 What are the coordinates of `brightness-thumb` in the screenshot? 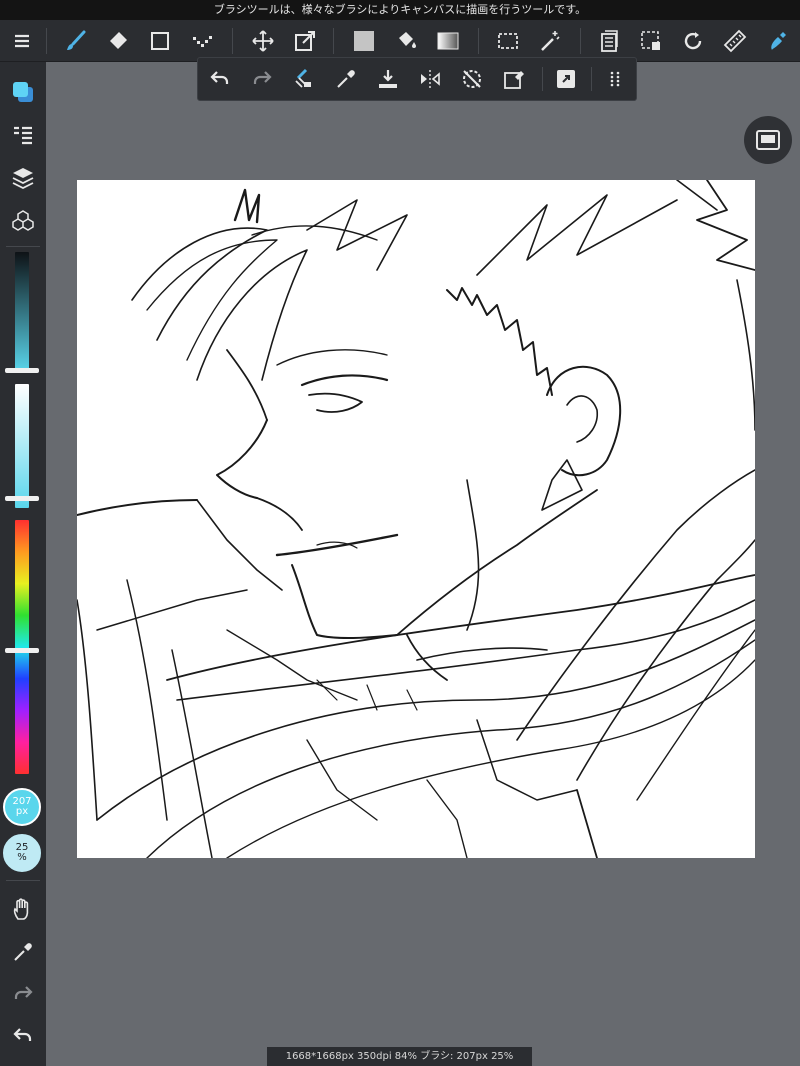 It's located at (22, 370).